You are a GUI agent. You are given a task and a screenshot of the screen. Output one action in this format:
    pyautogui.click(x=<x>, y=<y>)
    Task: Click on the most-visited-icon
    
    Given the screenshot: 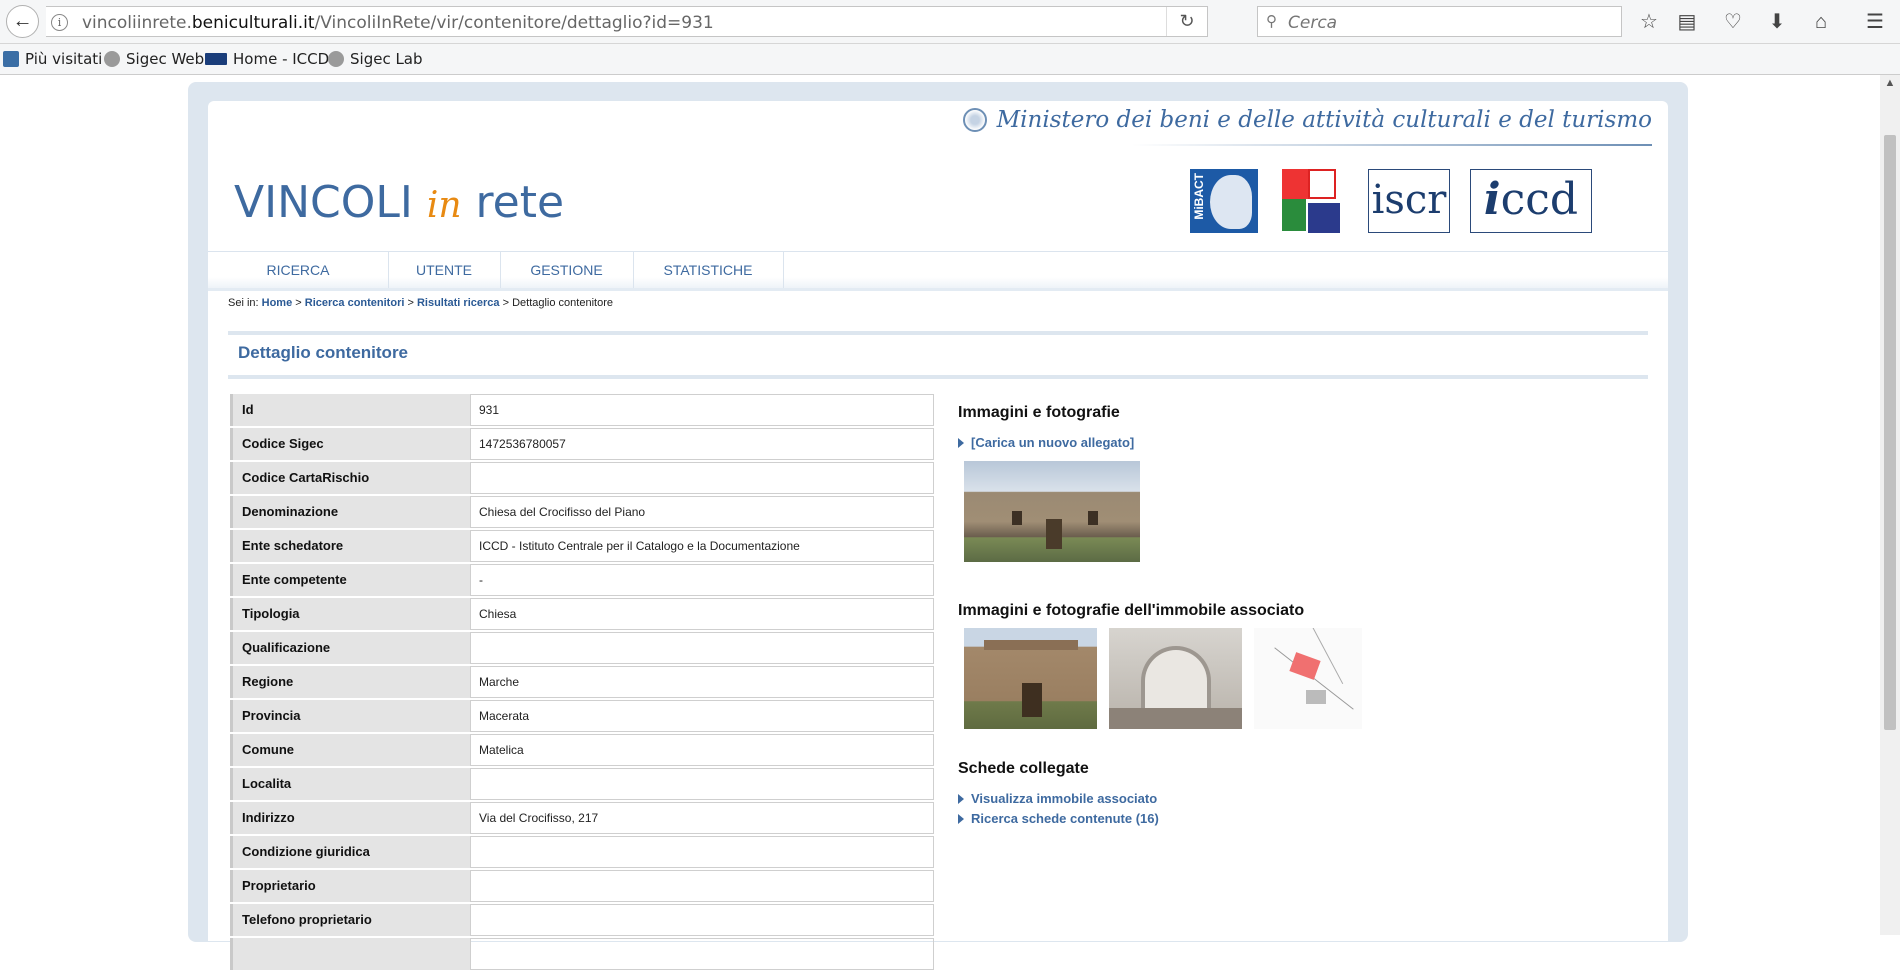 What is the action you would take?
    pyautogui.click(x=11, y=59)
    